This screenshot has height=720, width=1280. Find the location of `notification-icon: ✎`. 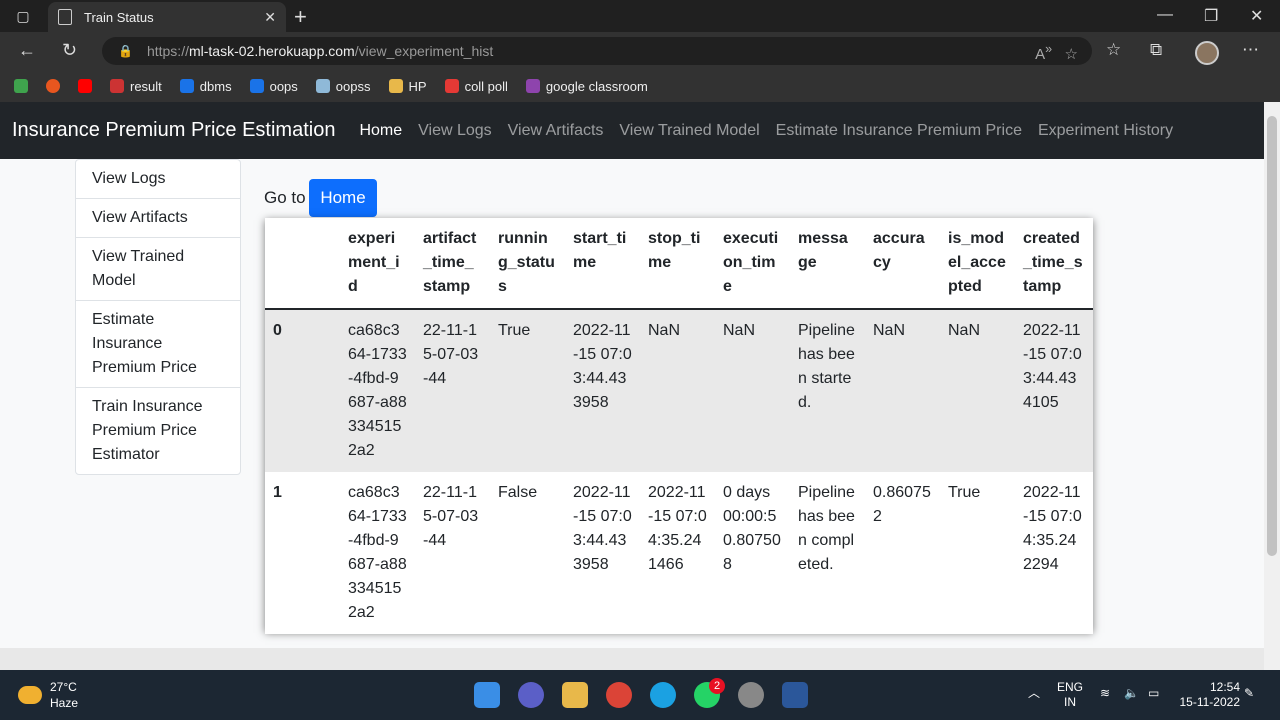

notification-icon: ✎ is located at coordinates (1249, 693).